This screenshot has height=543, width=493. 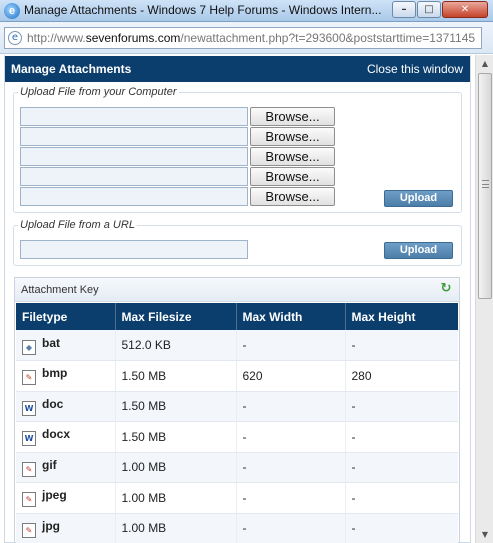 What do you see at coordinates (15, 38) in the screenshot?
I see `page-globe-icon: e` at bounding box center [15, 38].